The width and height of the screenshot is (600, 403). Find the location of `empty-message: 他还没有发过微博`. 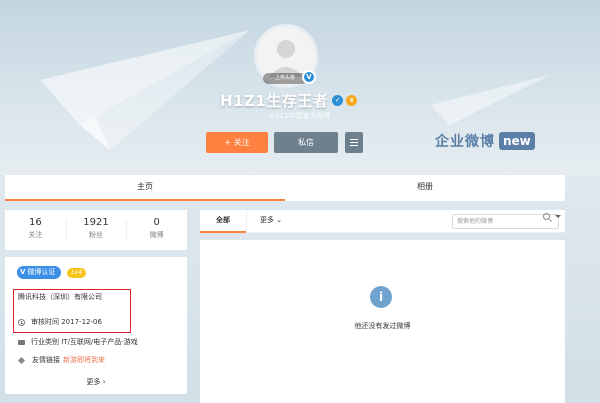

empty-message: 他还没有发过微博 is located at coordinates (382, 326).